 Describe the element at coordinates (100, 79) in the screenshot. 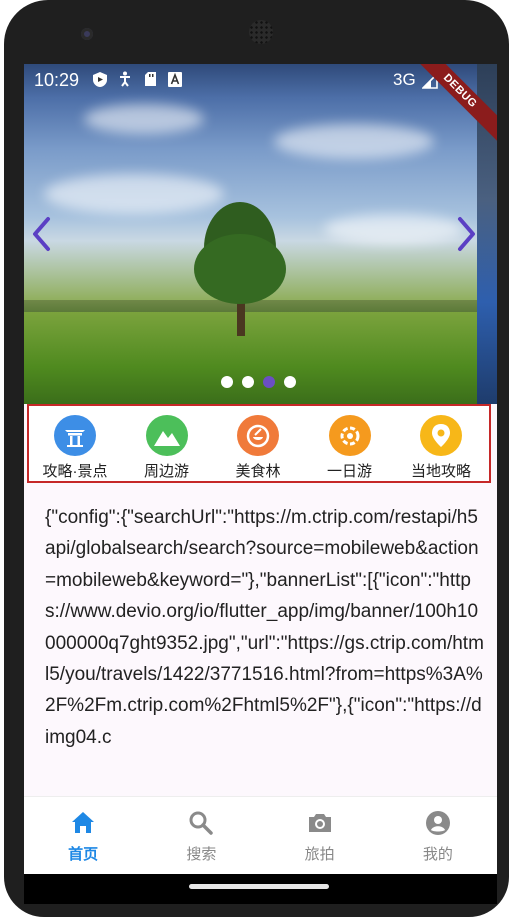

I see `shield-play-icon` at that location.